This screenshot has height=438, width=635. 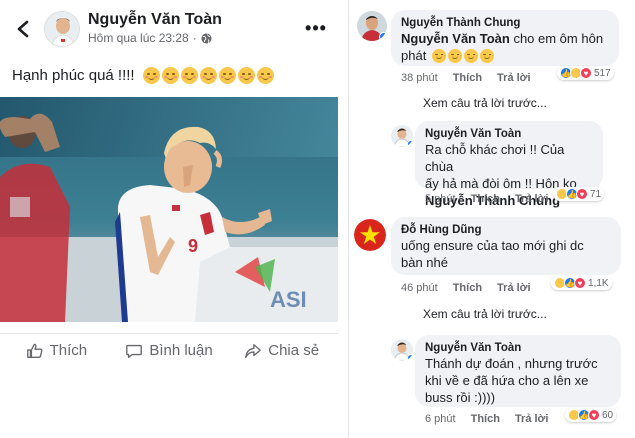 What do you see at coordinates (68, 350) in the screenshot?
I see `like-label: Thích` at bounding box center [68, 350].